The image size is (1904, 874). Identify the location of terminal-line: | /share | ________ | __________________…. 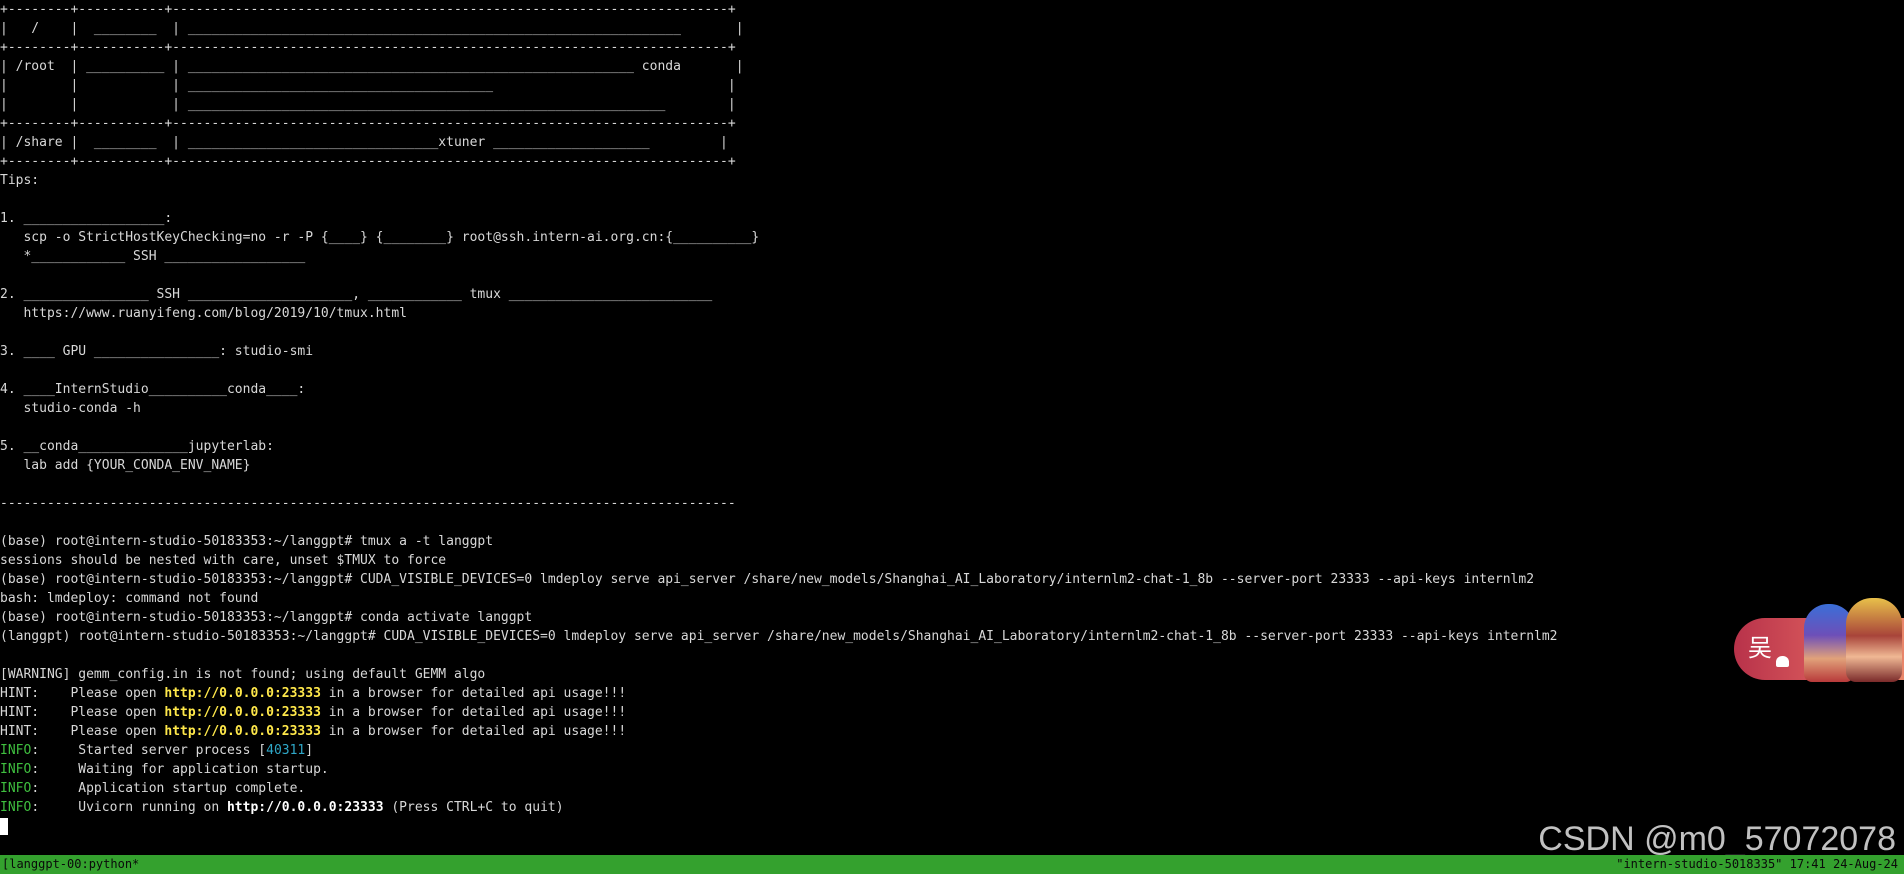
(952, 142).